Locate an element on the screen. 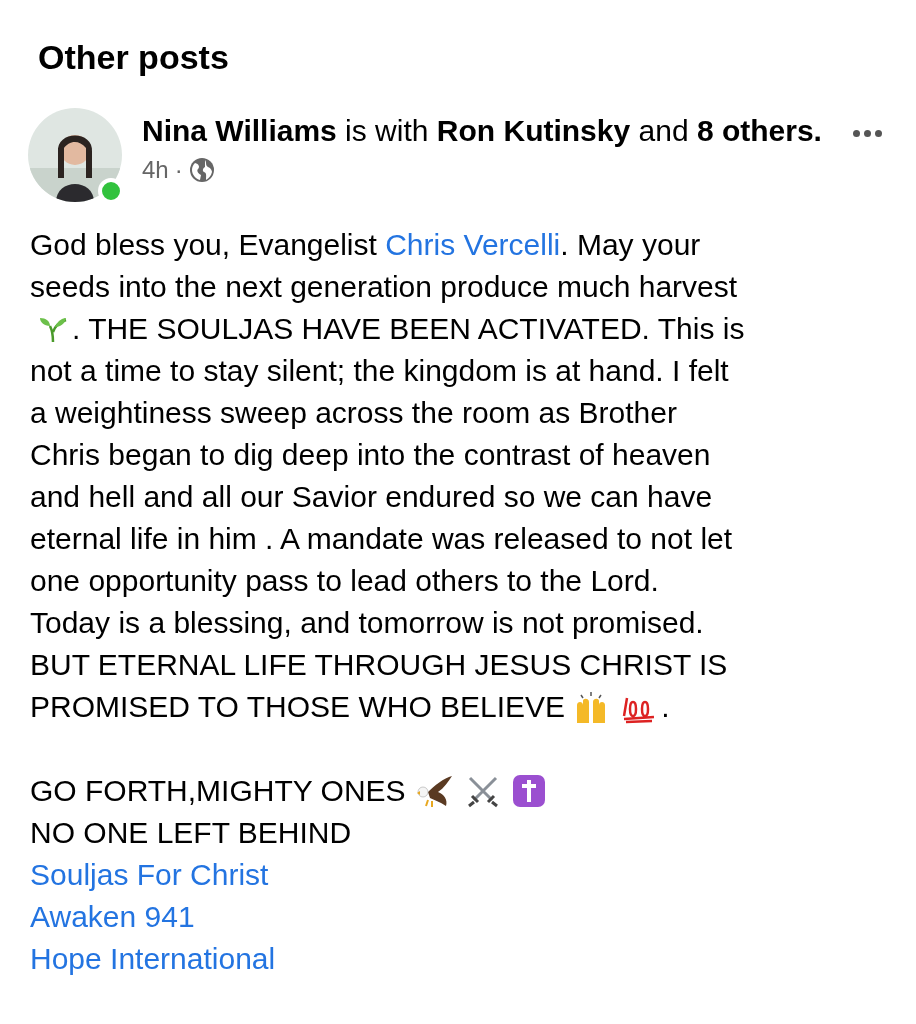 This screenshot has width=916, height=1024. crossed-swords-icon is located at coordinates (482, 791).